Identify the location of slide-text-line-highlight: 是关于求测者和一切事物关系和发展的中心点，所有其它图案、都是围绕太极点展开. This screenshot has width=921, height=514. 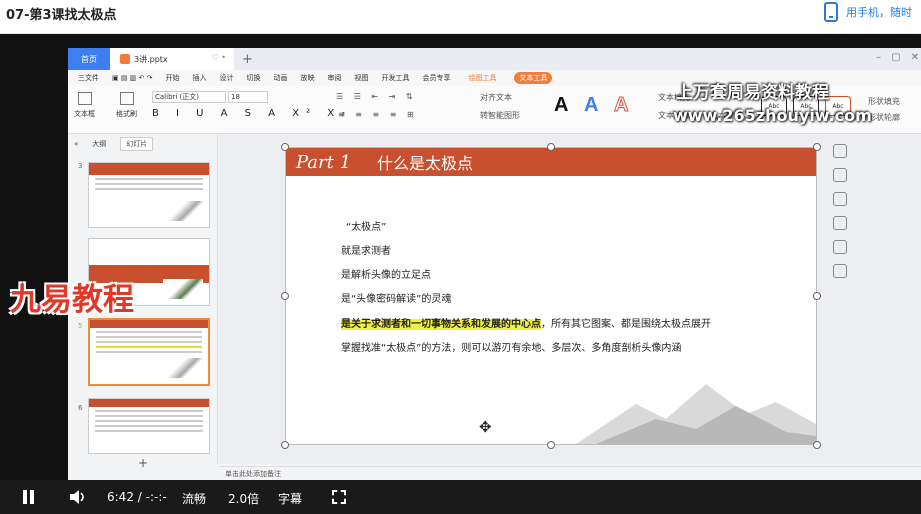
(526, 322).